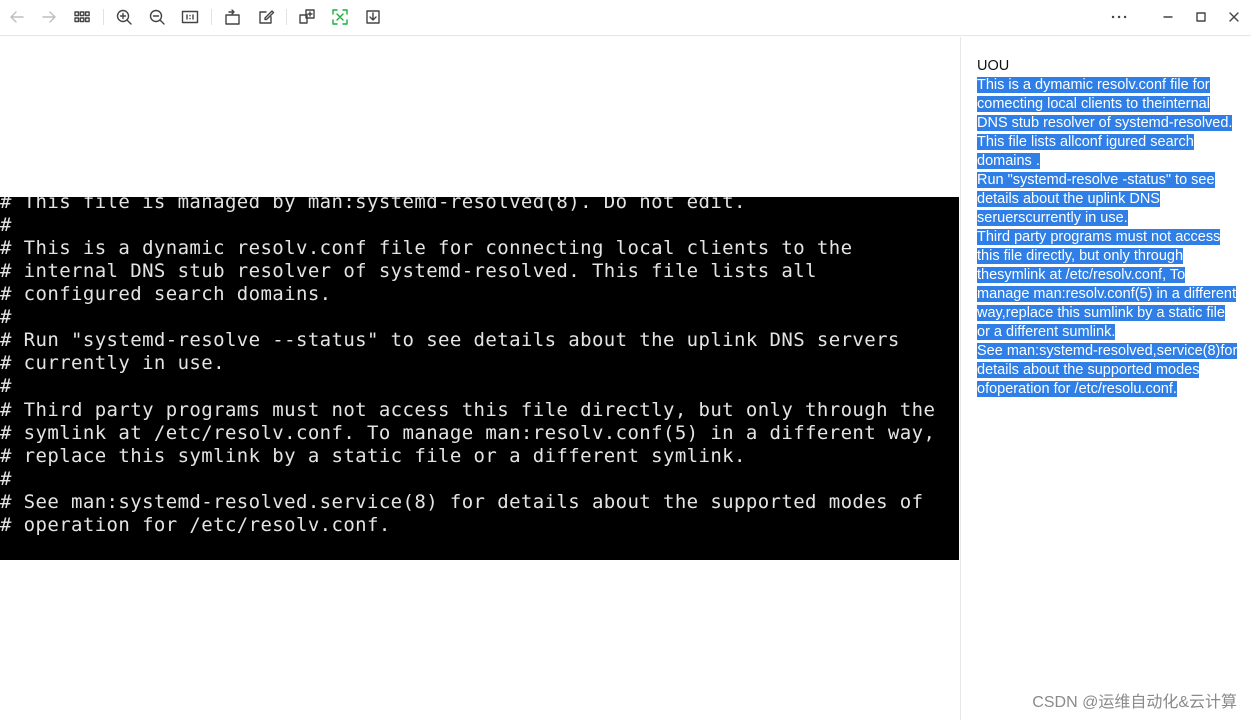  I want to click on minimize-icon, so click(1168, 17).